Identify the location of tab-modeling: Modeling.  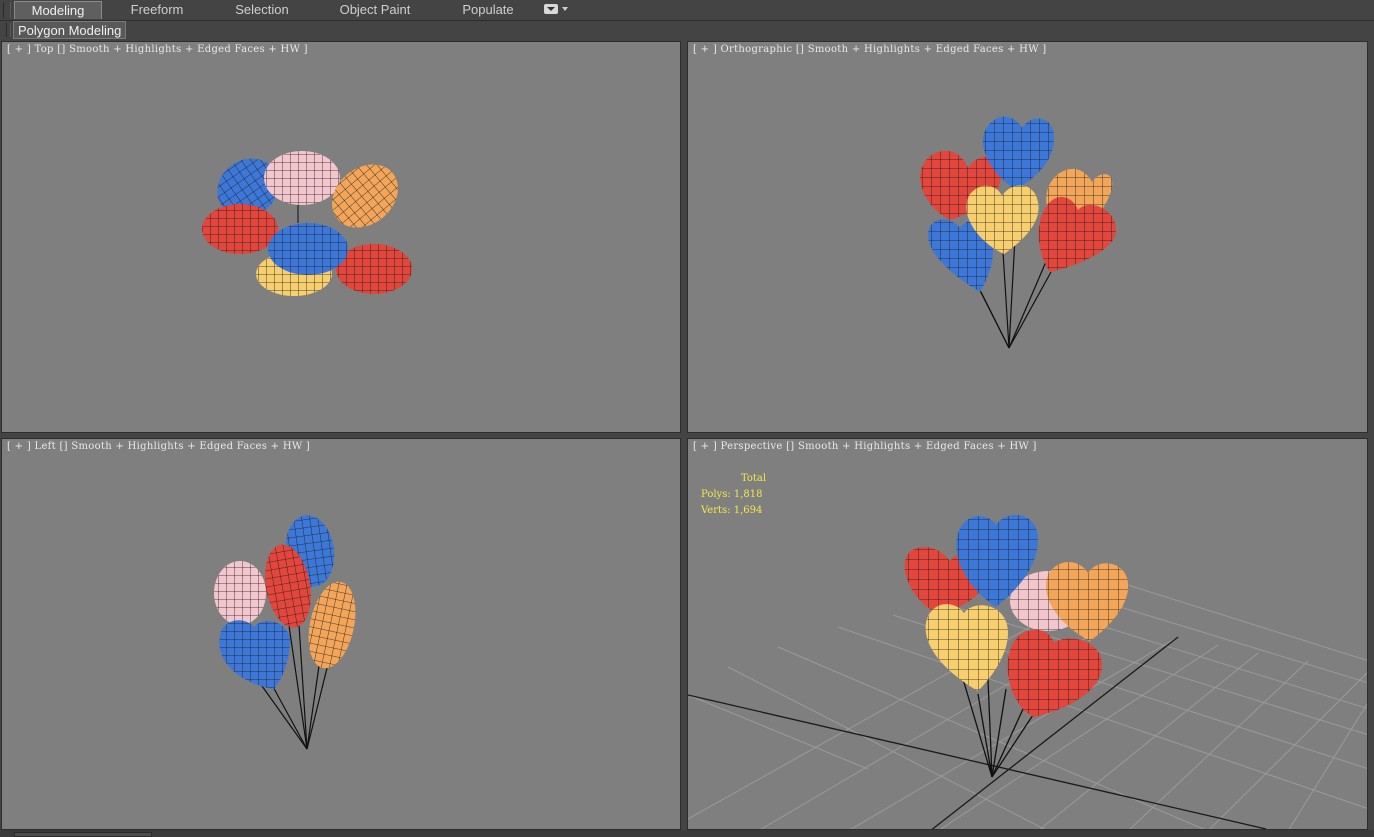
(58, 10).